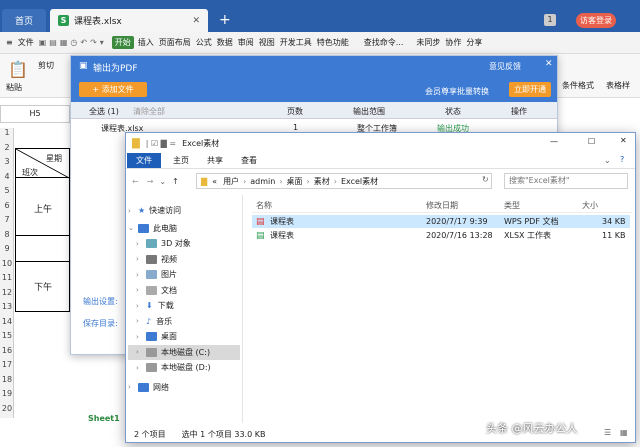  I want to click on output-settings-label: 输出设置:, so click(100, 301).